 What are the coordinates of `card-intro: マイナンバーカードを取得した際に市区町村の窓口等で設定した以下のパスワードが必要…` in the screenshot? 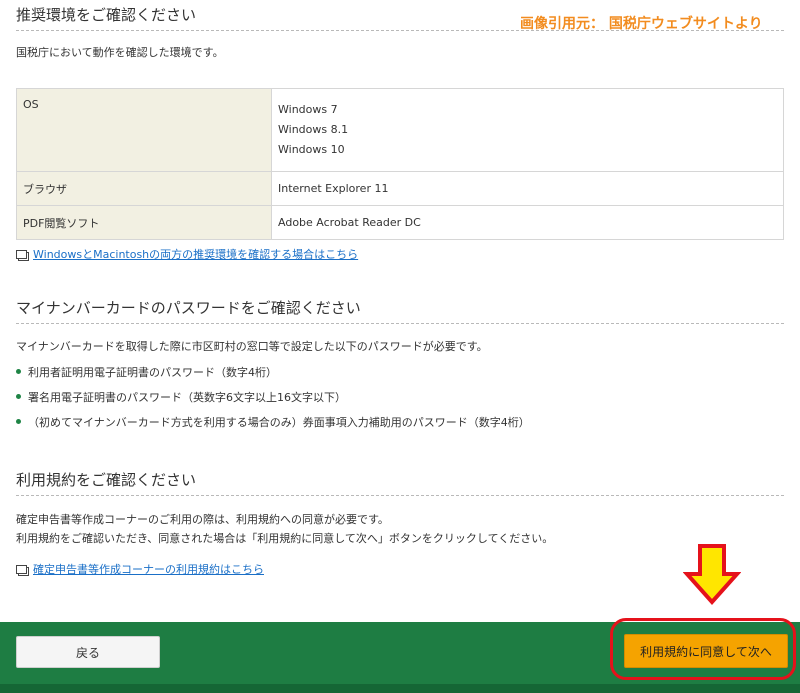 It's located at (252, 346).